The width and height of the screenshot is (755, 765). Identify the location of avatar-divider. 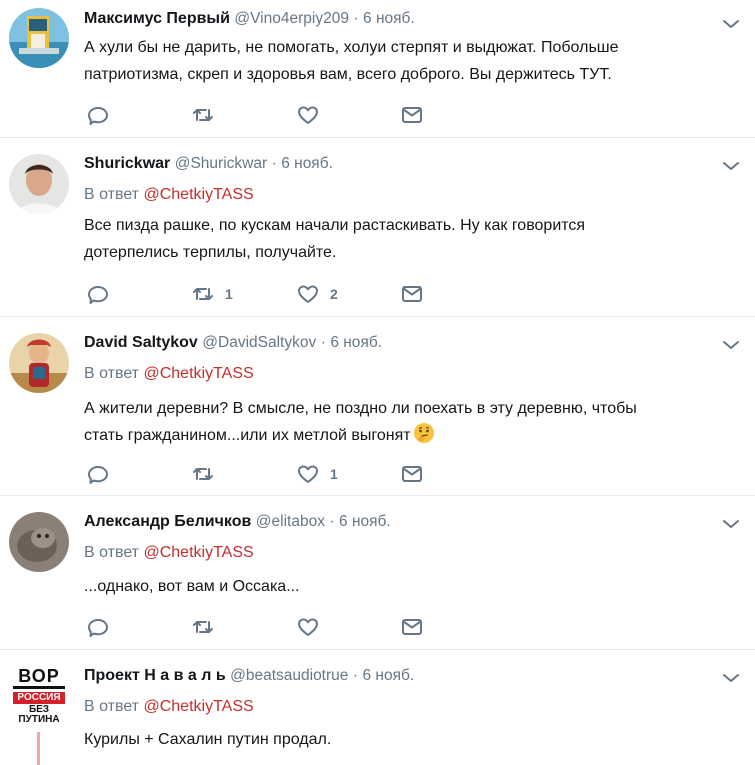
(39, 687).